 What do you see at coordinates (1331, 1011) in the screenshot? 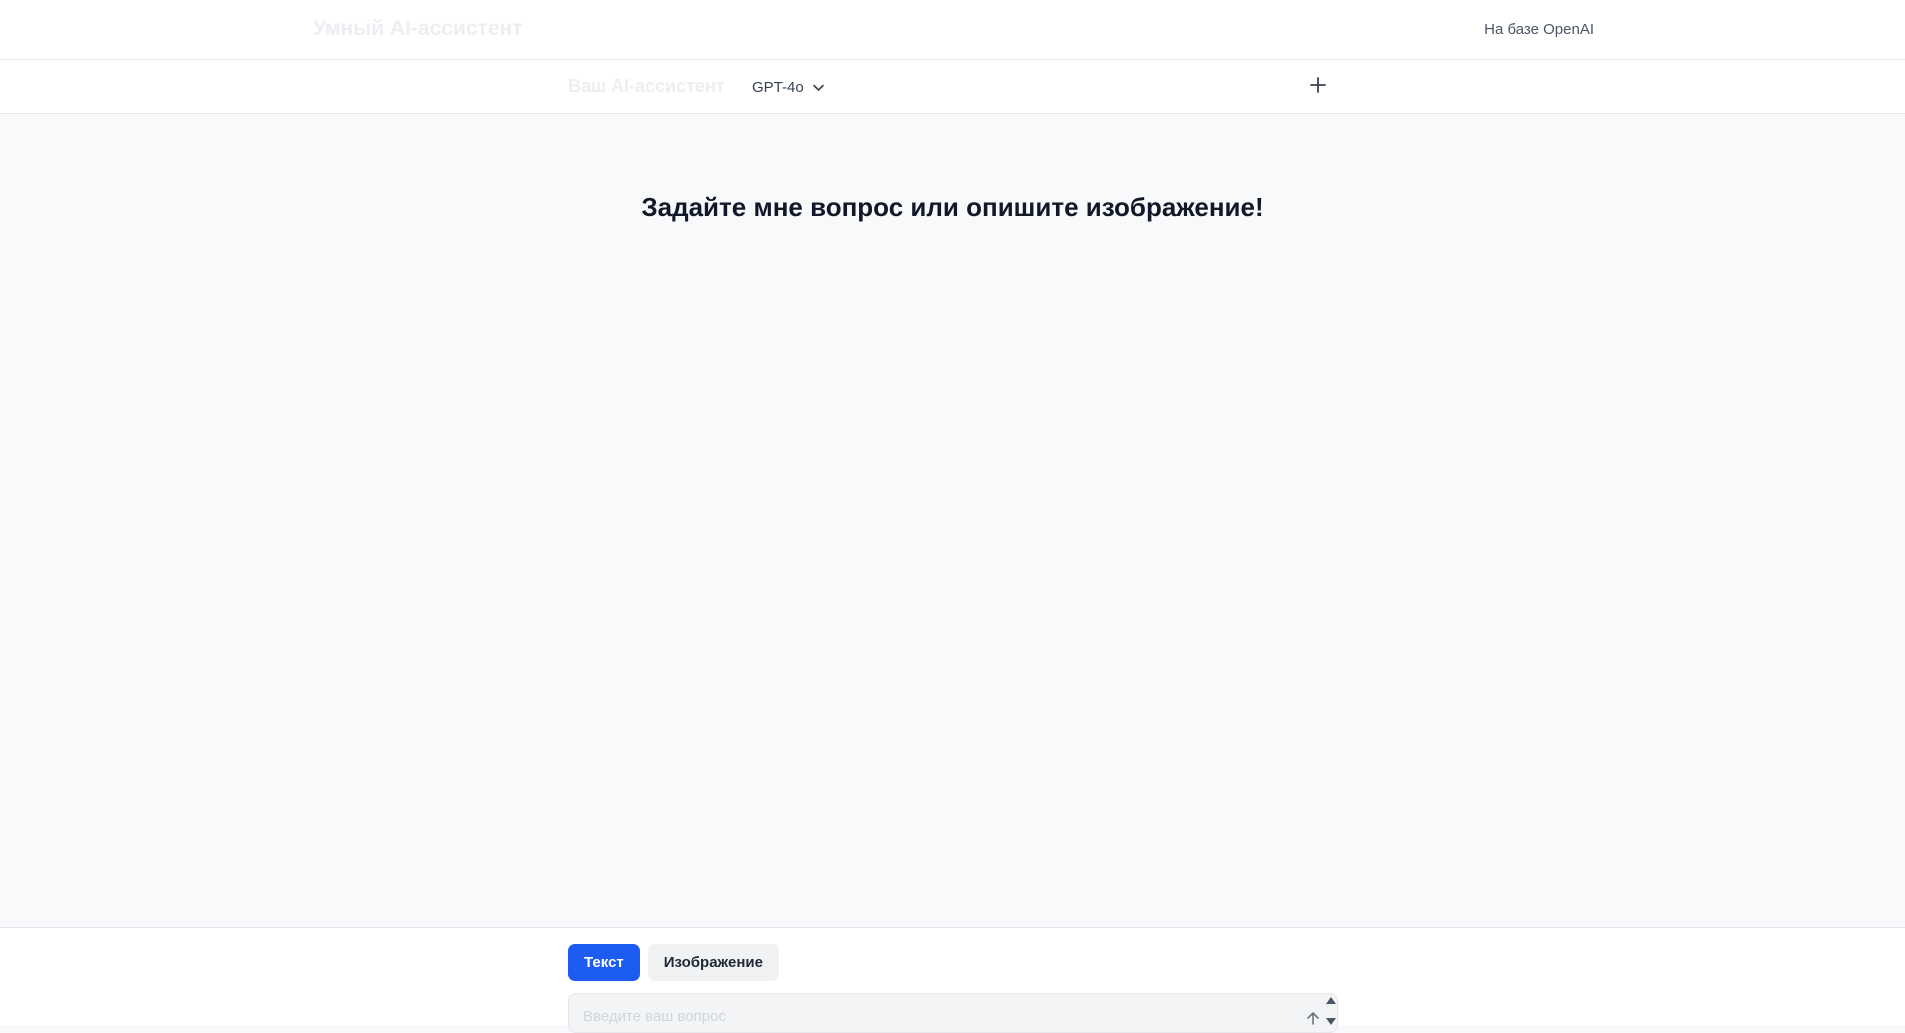
I see `input-scroll-control` at bounding box center [1331, 1011].